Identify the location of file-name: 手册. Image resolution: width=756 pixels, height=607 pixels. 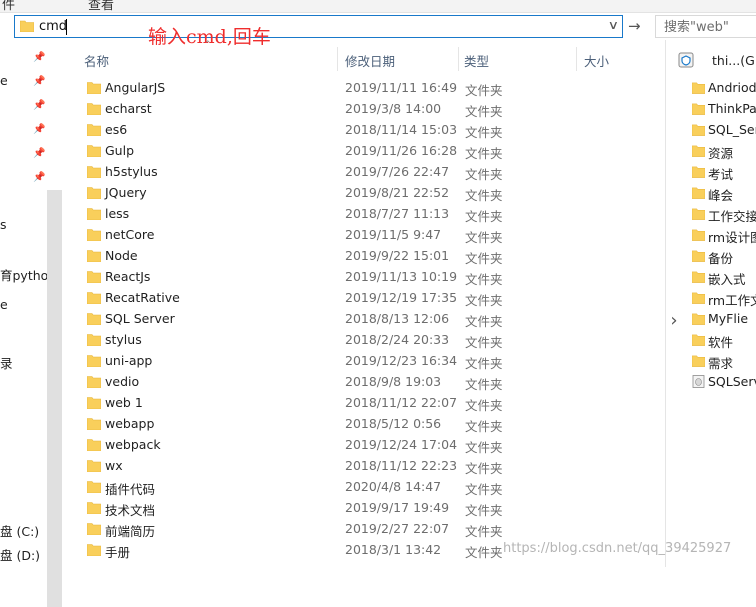
(118, 552).